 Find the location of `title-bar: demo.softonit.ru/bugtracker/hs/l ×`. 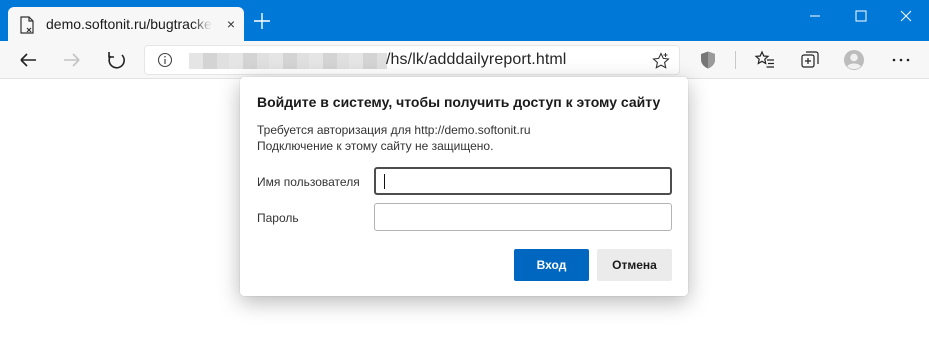

title-bar: demo.softonit.ru/bugtracker/hs/l × is located at coordinates (464, 20).